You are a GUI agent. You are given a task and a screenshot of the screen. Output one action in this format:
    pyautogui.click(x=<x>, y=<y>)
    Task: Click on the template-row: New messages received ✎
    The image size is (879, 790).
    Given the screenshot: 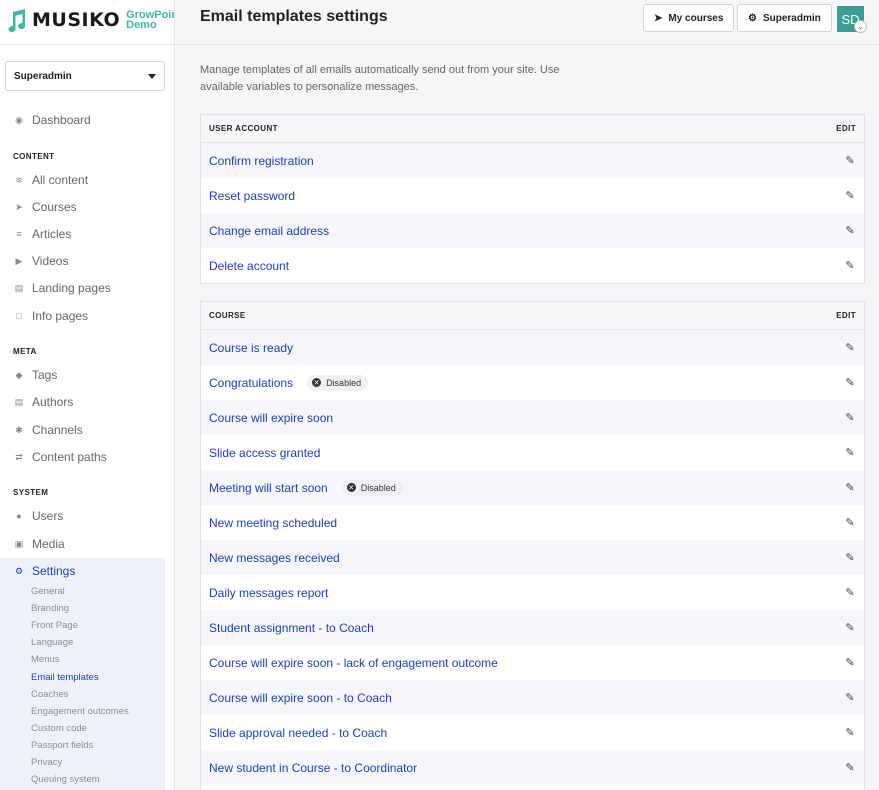 What is the action you would take?
    pyautogui.click(x=532, y=557)
    